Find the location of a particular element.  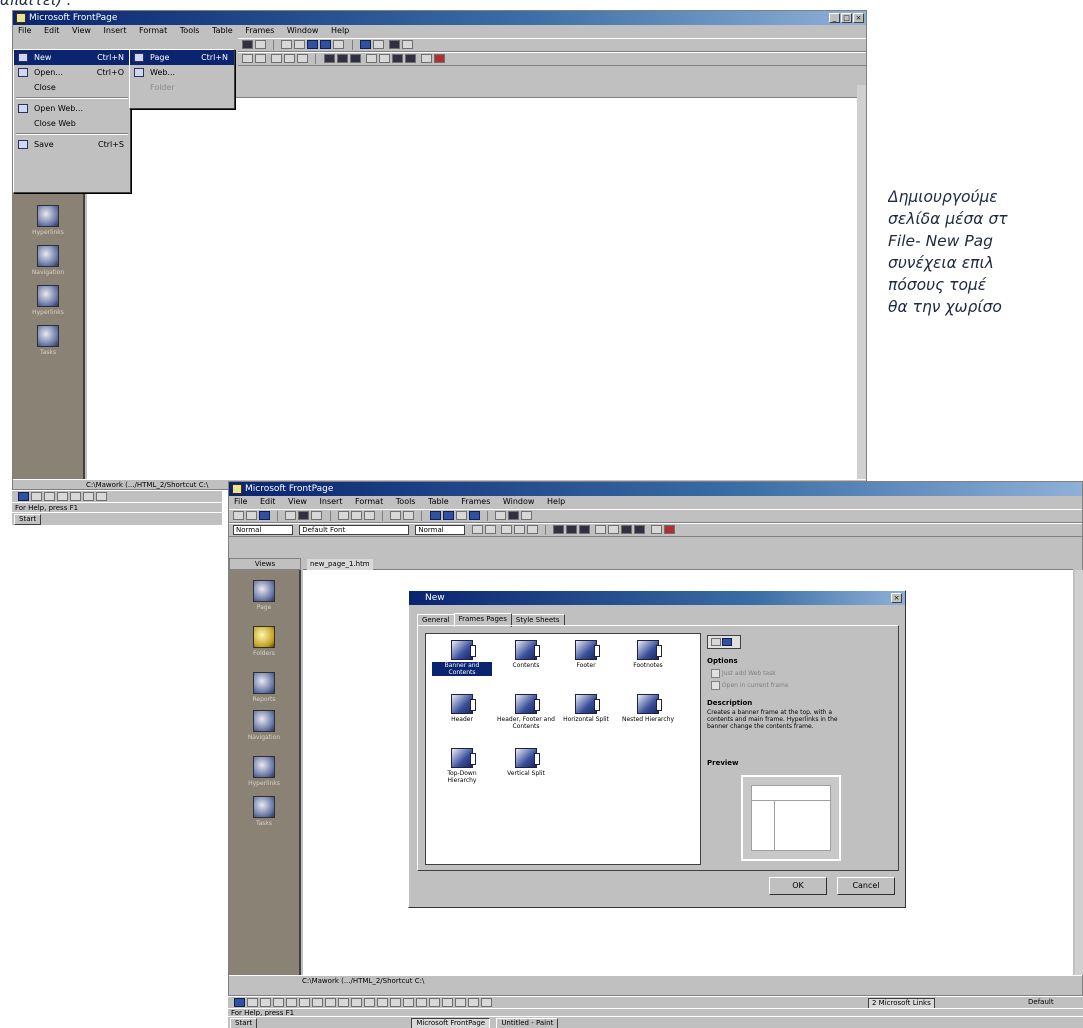

navigation-icon is located at coordinates (264, 721).